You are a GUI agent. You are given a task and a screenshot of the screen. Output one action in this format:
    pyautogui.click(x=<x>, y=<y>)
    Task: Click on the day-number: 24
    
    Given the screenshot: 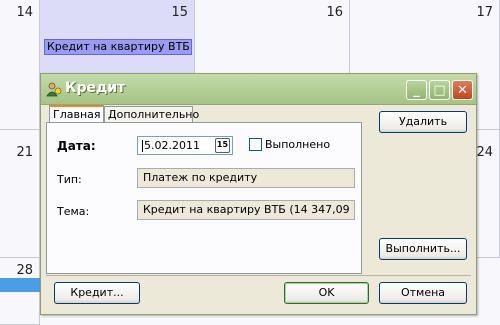 What is the action you would take?
    pyautogui.click(x=484, y=152)
    